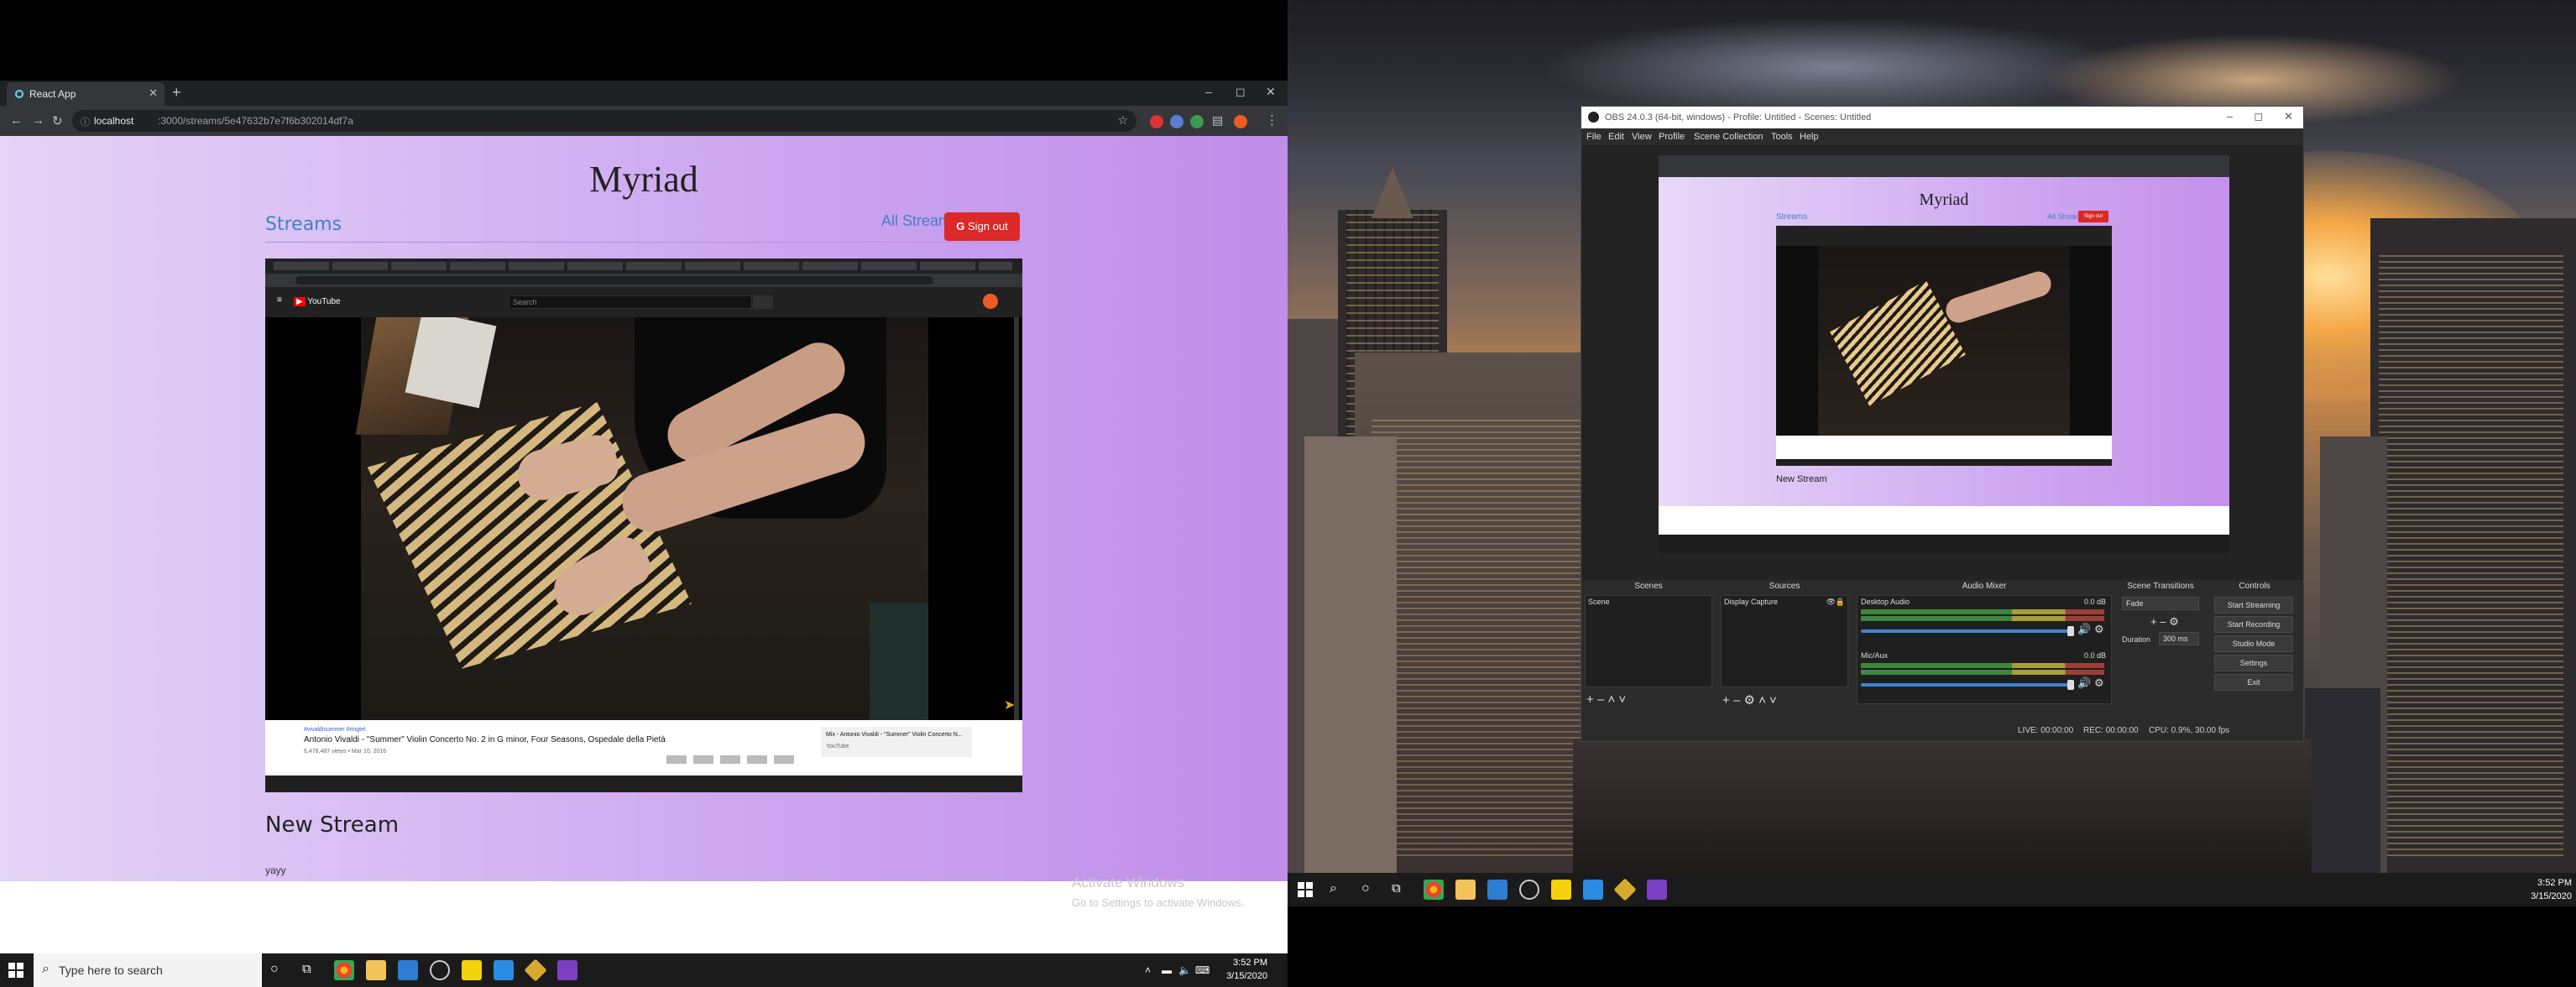 The height and width of the screenshot is (987, 2576). What do you see at coordinates (86, 94) in the screenshot?
I see `tab-react-app: React App ✕` at bounding box center [86, 94].